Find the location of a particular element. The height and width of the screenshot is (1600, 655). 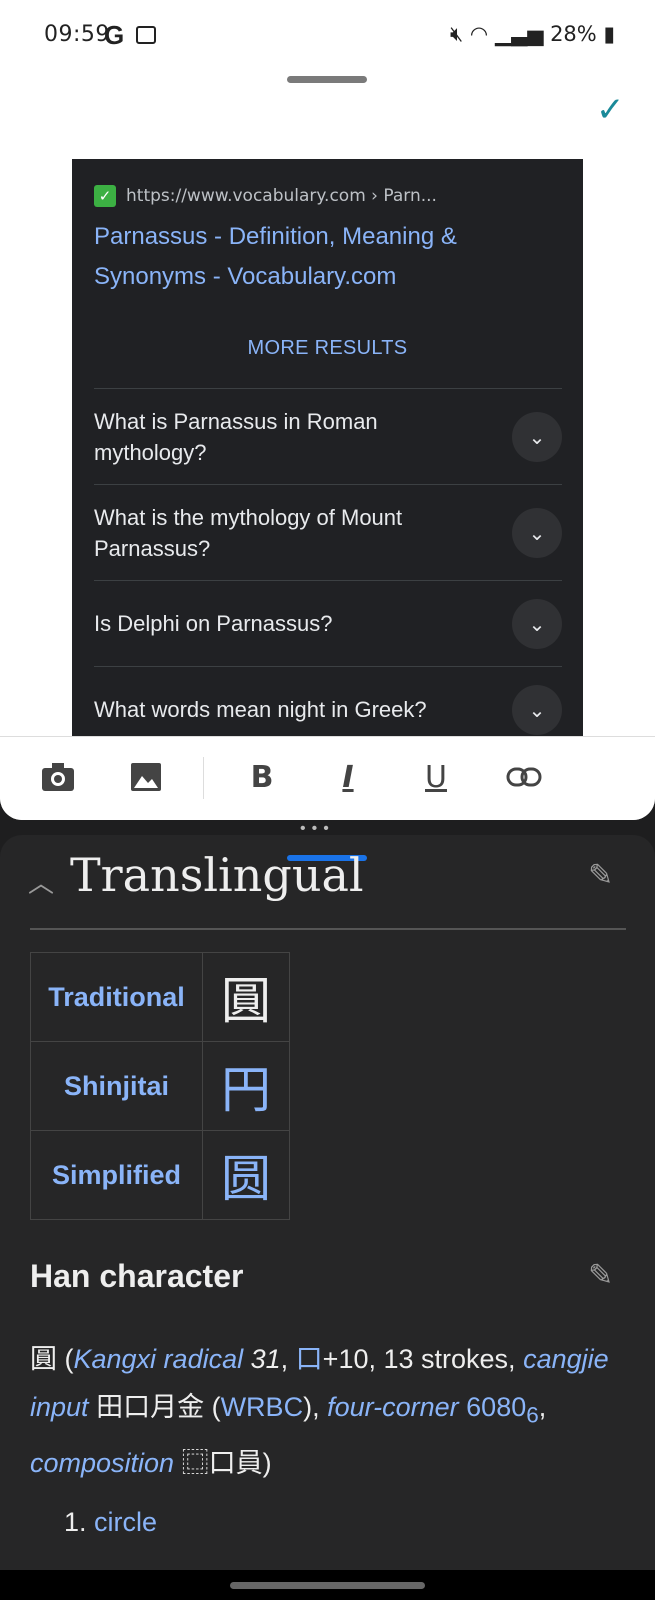

variants-table: Traditional 圓 Shinjitai 円 Simplified 圆 is located at coordinates (160, 1086).